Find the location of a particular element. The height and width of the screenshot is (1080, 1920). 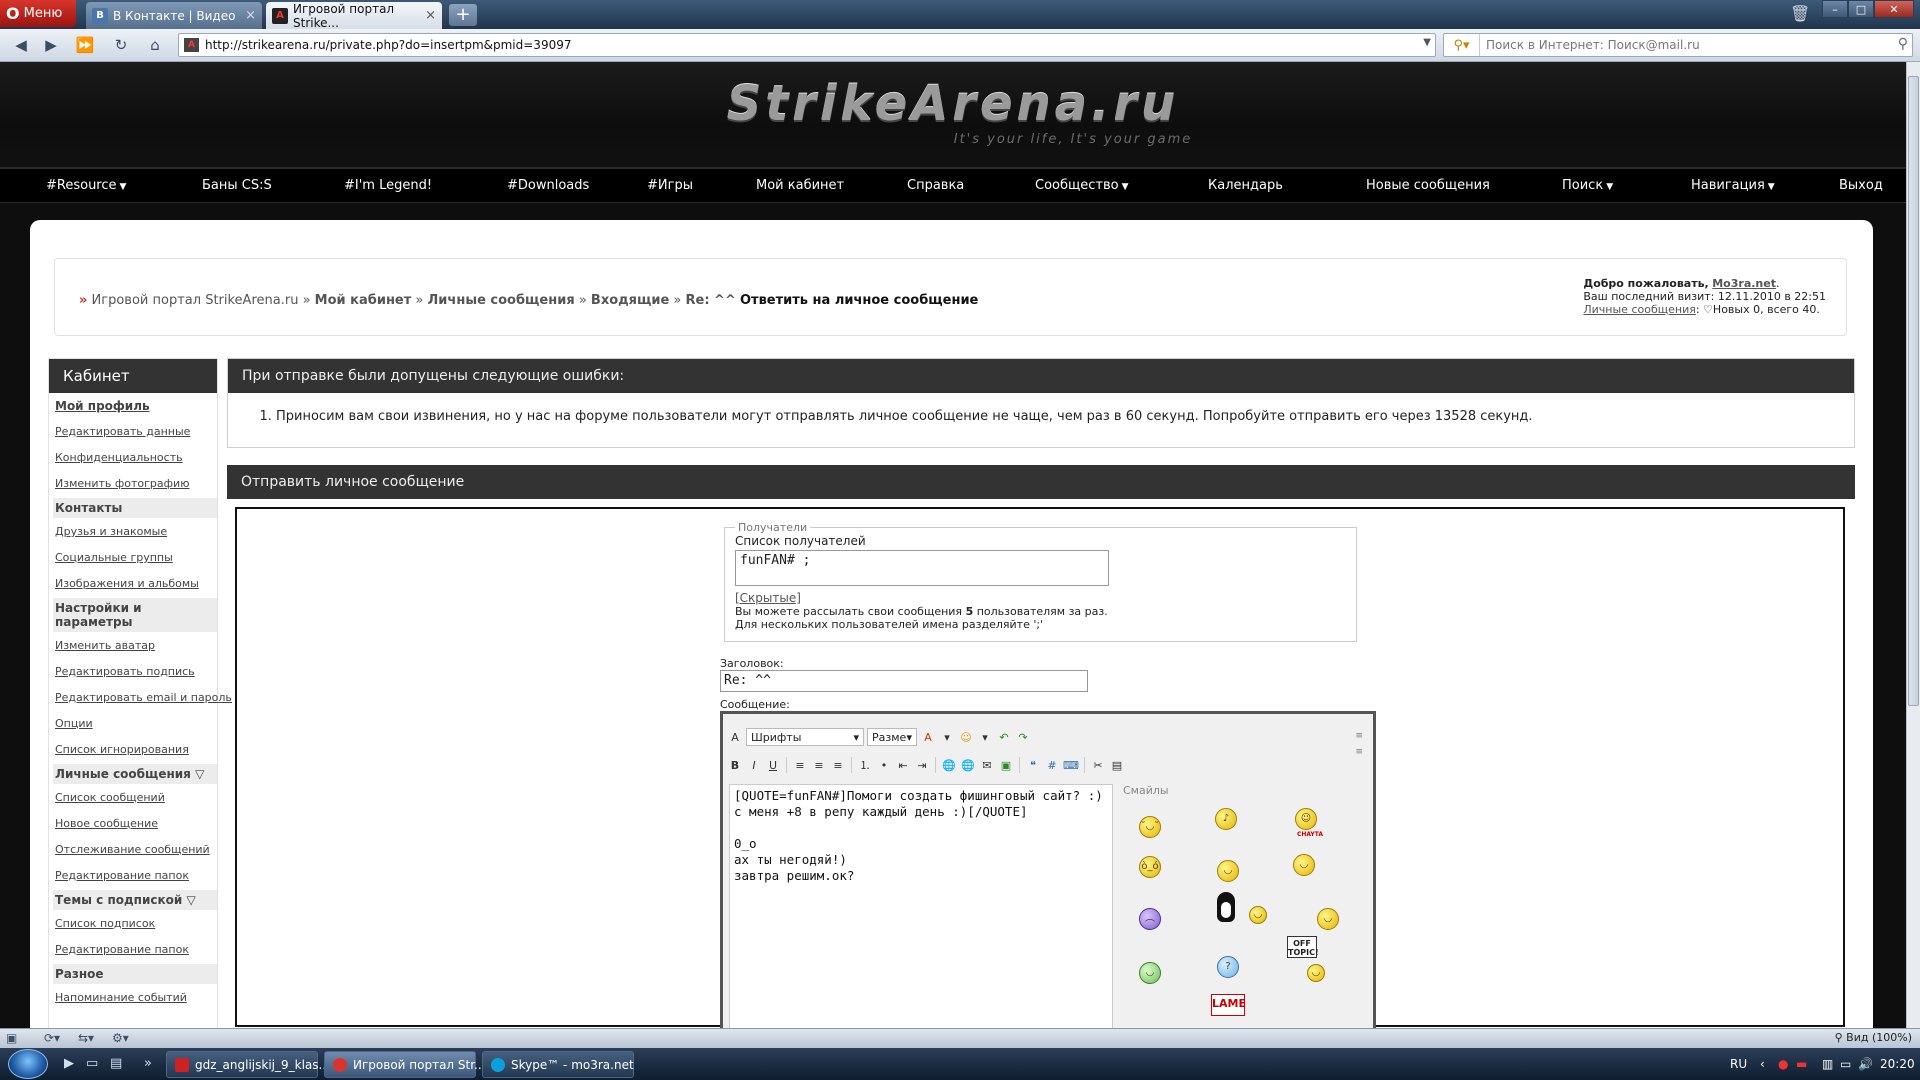

sidebar-section-subscriptions: Темы с подпиской ▽ is located at coordinates (135, 900).